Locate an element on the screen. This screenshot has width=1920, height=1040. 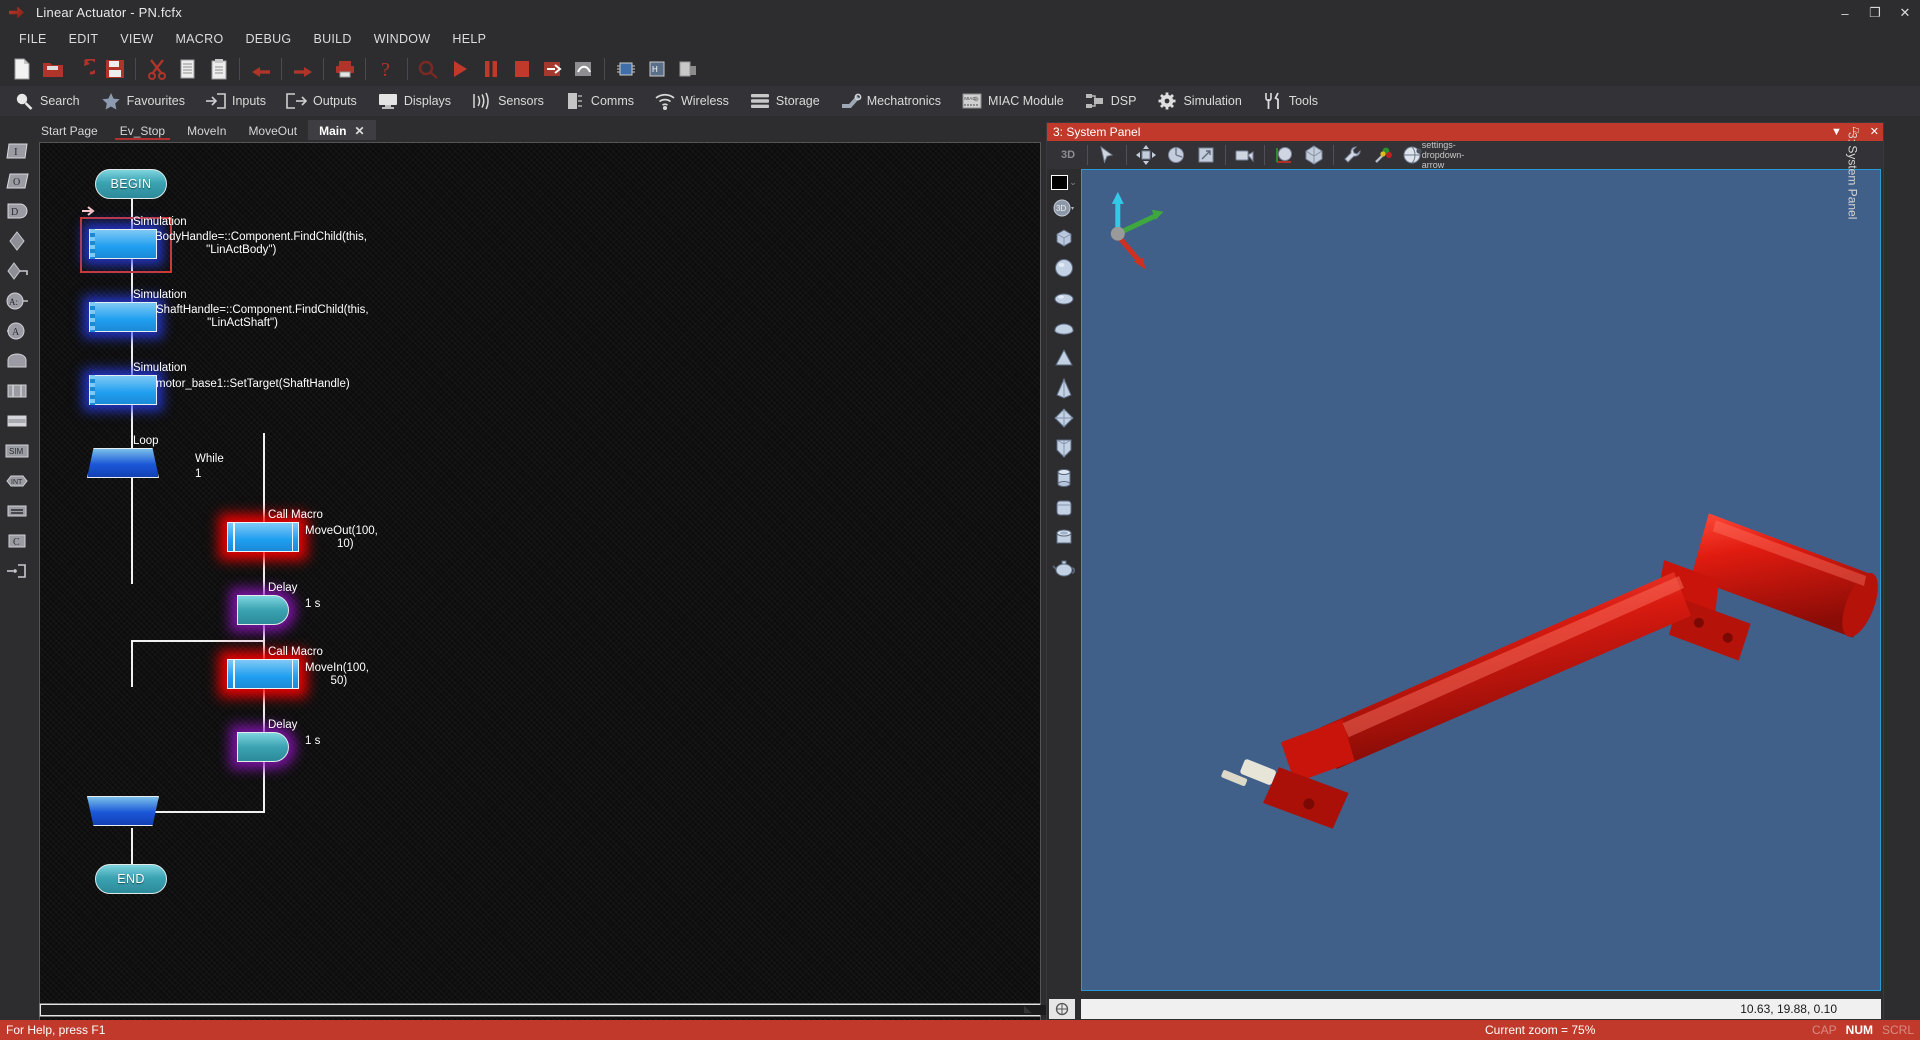
ellipsoid-shape-icon is located at coordinates (1064, 298).